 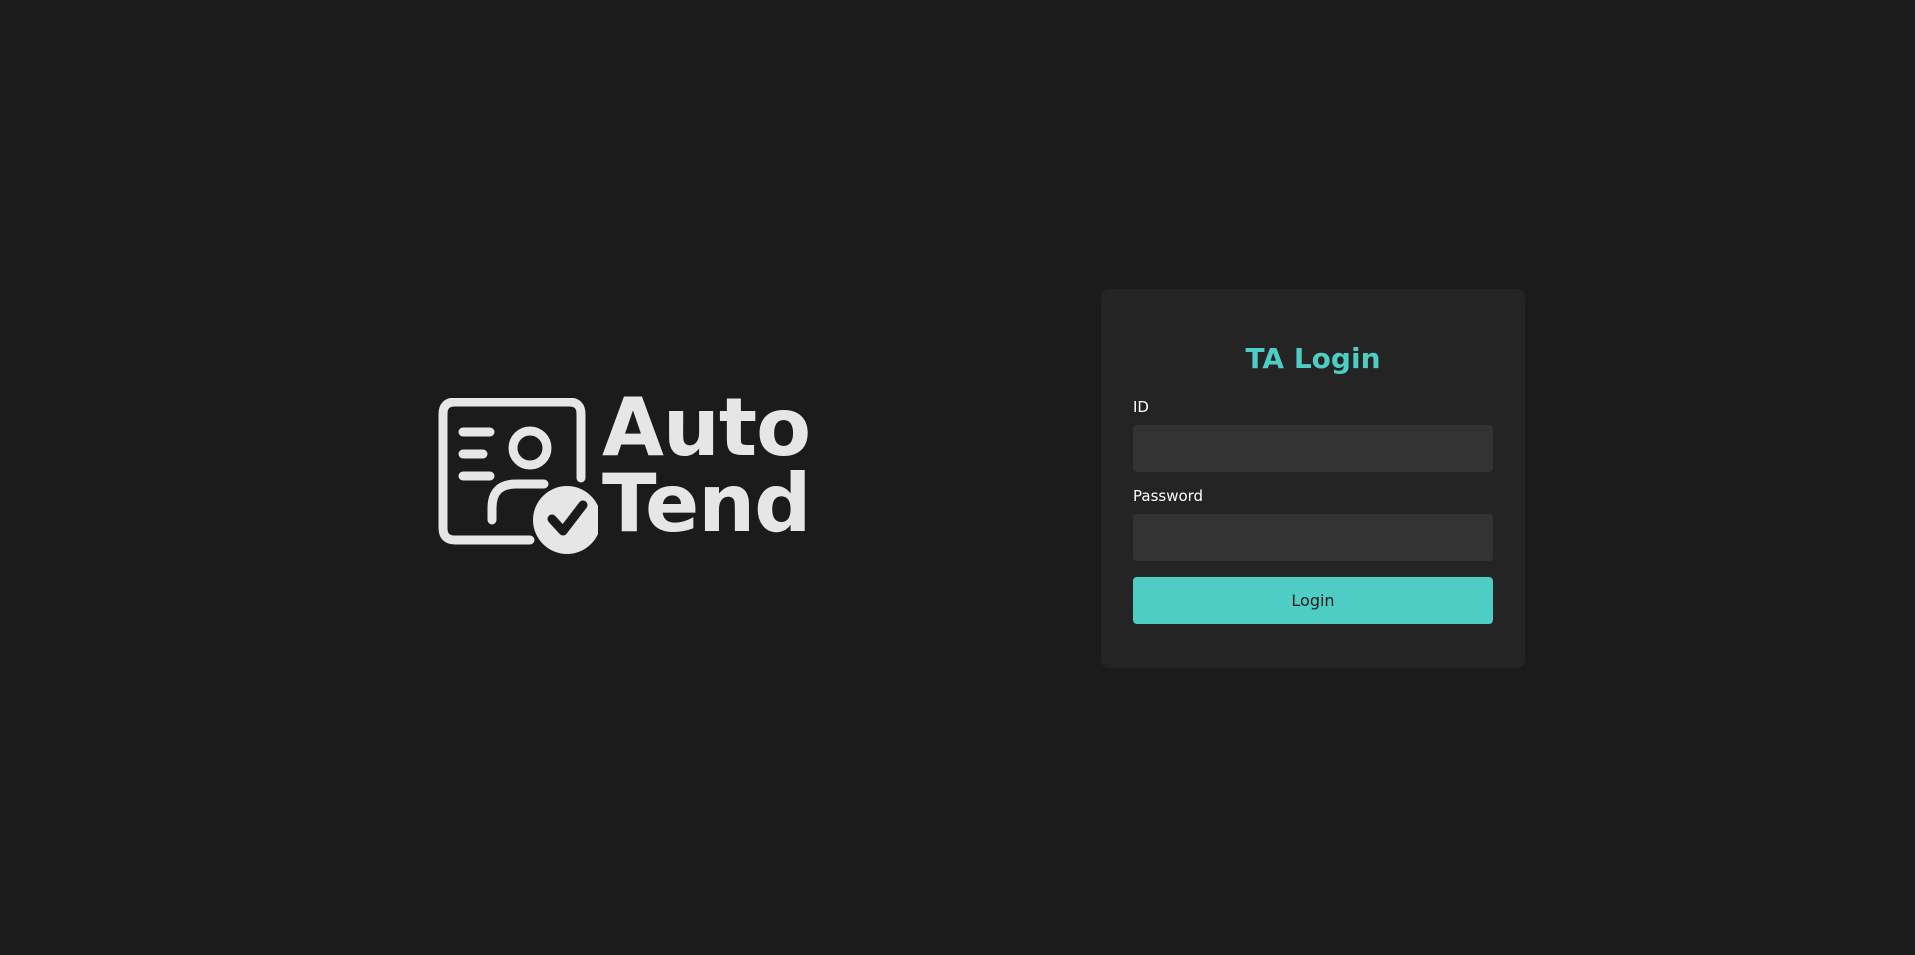 I want to click on logo-wordmark: Auto Tend, so click(x=706, y=465).